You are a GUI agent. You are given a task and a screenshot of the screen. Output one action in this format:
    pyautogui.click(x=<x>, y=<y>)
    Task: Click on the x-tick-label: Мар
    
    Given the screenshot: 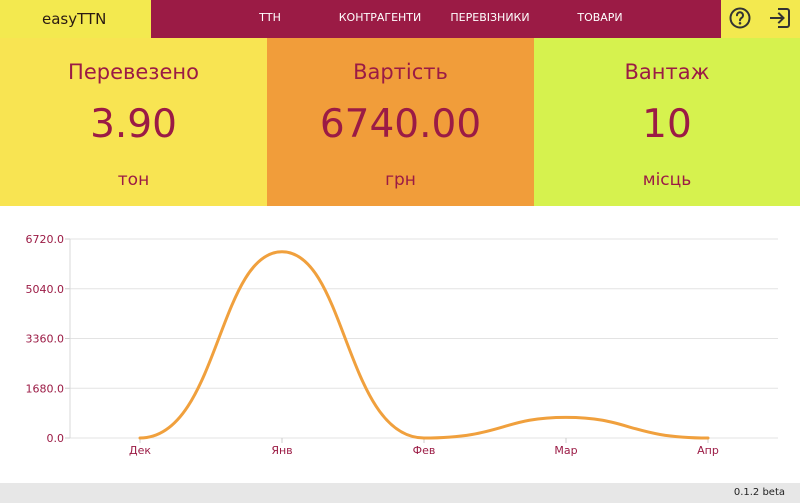 What is the action you would take?
    pyautogui.click(x=565, y=450)
    